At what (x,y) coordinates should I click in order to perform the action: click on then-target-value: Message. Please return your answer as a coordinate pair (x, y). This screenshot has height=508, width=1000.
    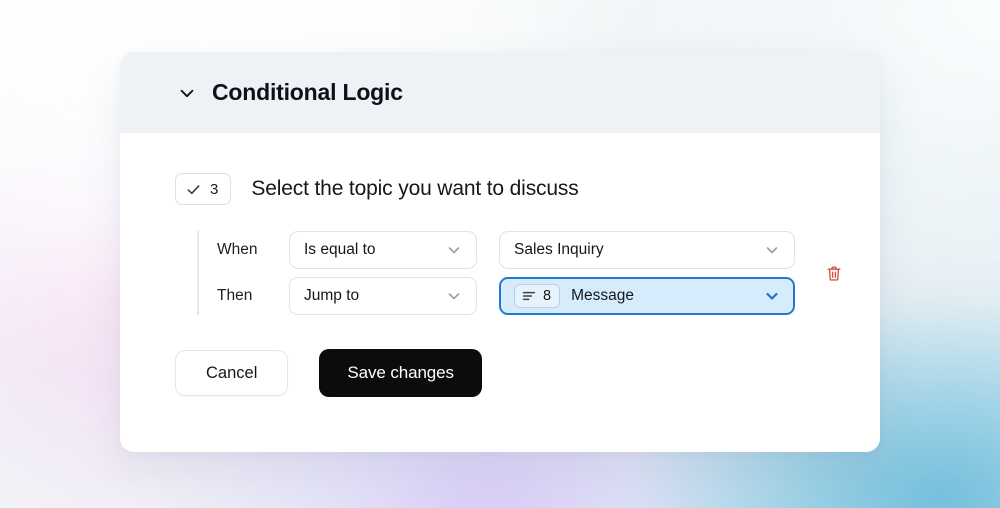
    Looking at the image, I should click on (602, 295).